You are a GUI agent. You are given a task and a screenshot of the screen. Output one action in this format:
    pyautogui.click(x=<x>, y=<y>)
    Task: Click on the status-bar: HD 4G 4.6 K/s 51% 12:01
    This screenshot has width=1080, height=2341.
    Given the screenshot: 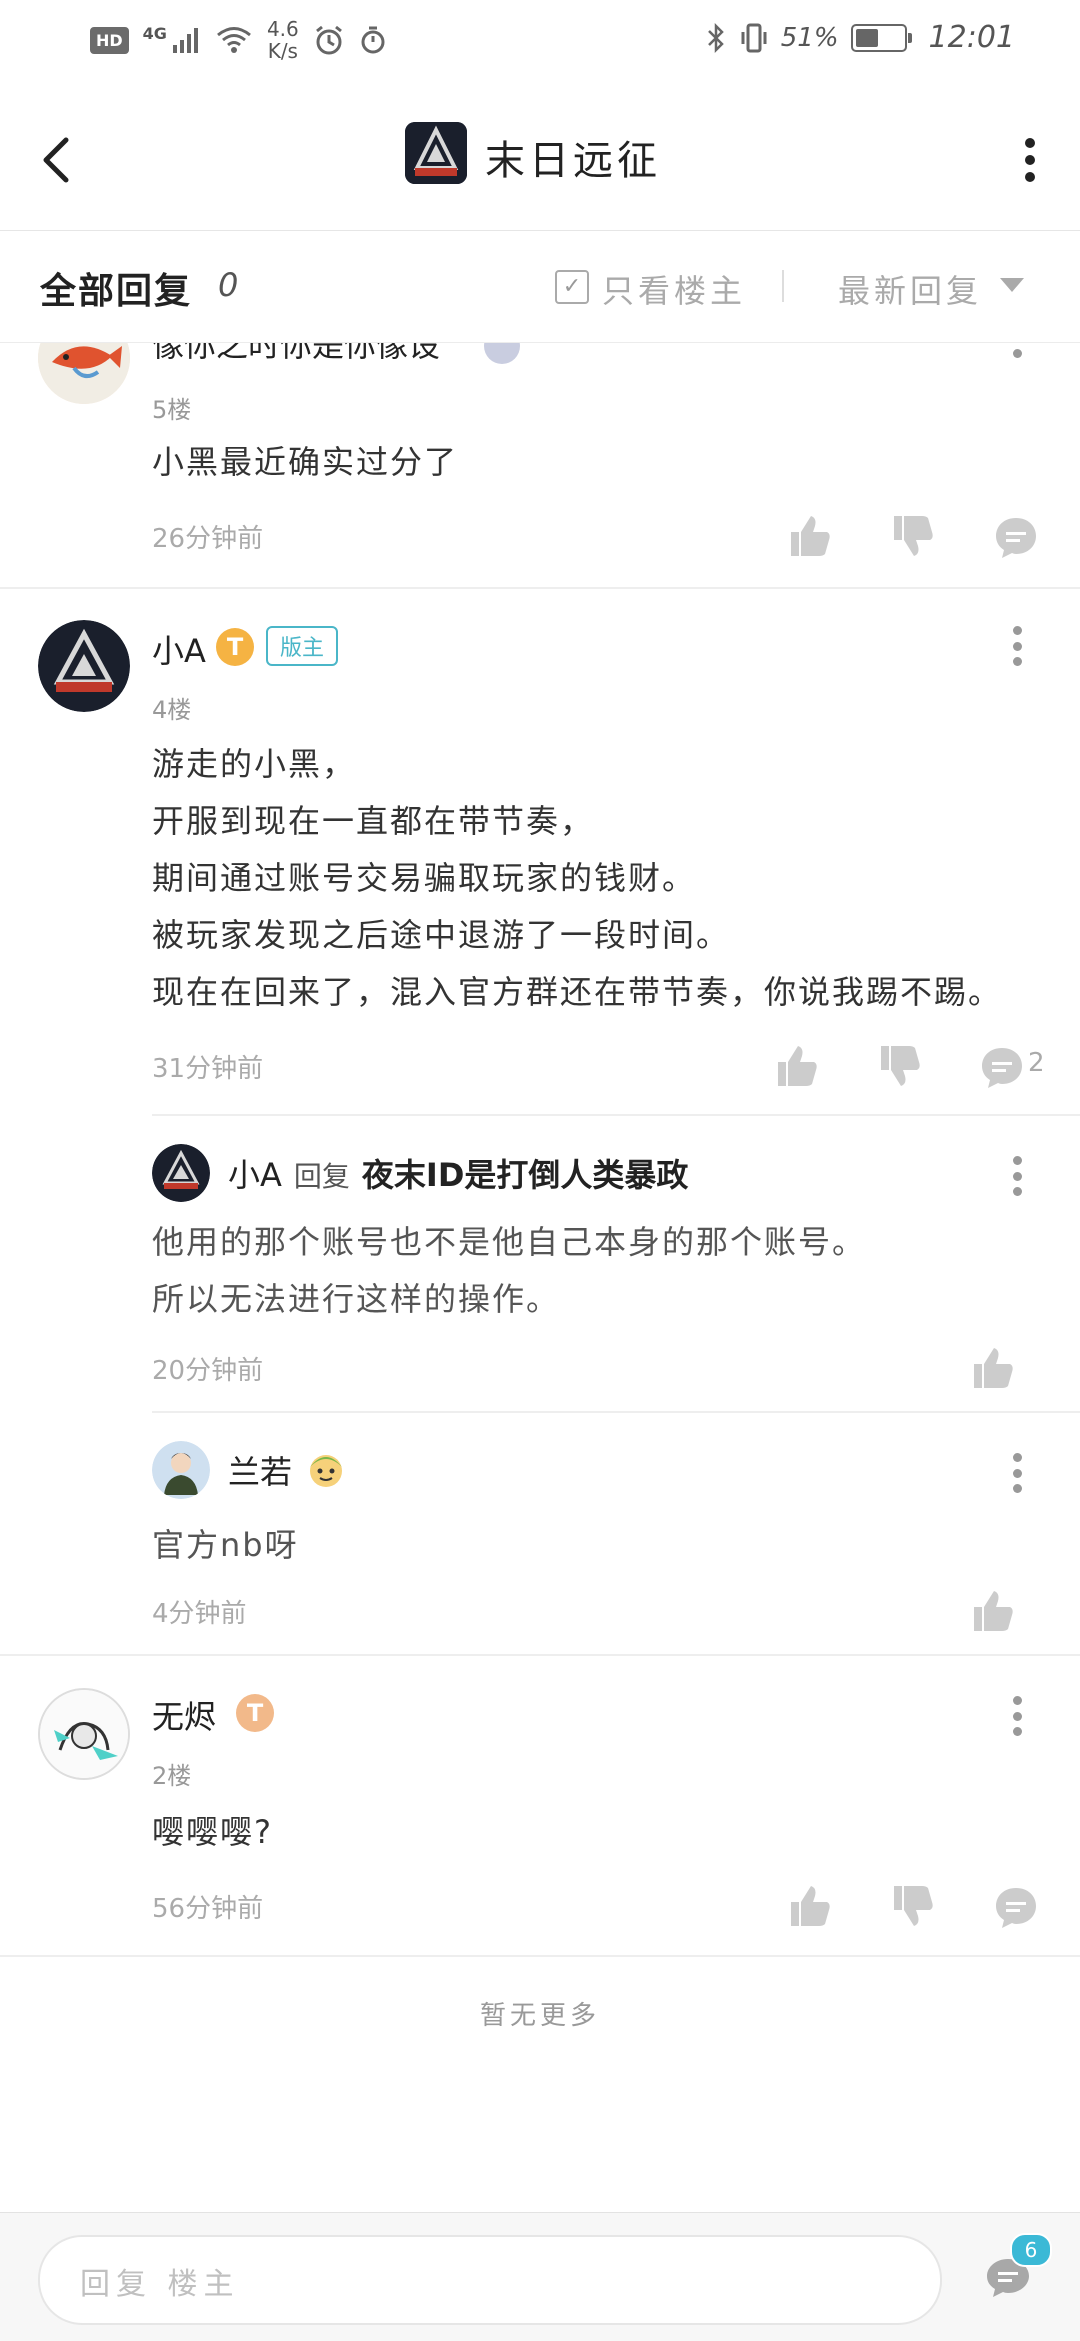 What is the action you would take?
    pyautogui.click(x=540, y=45)
    